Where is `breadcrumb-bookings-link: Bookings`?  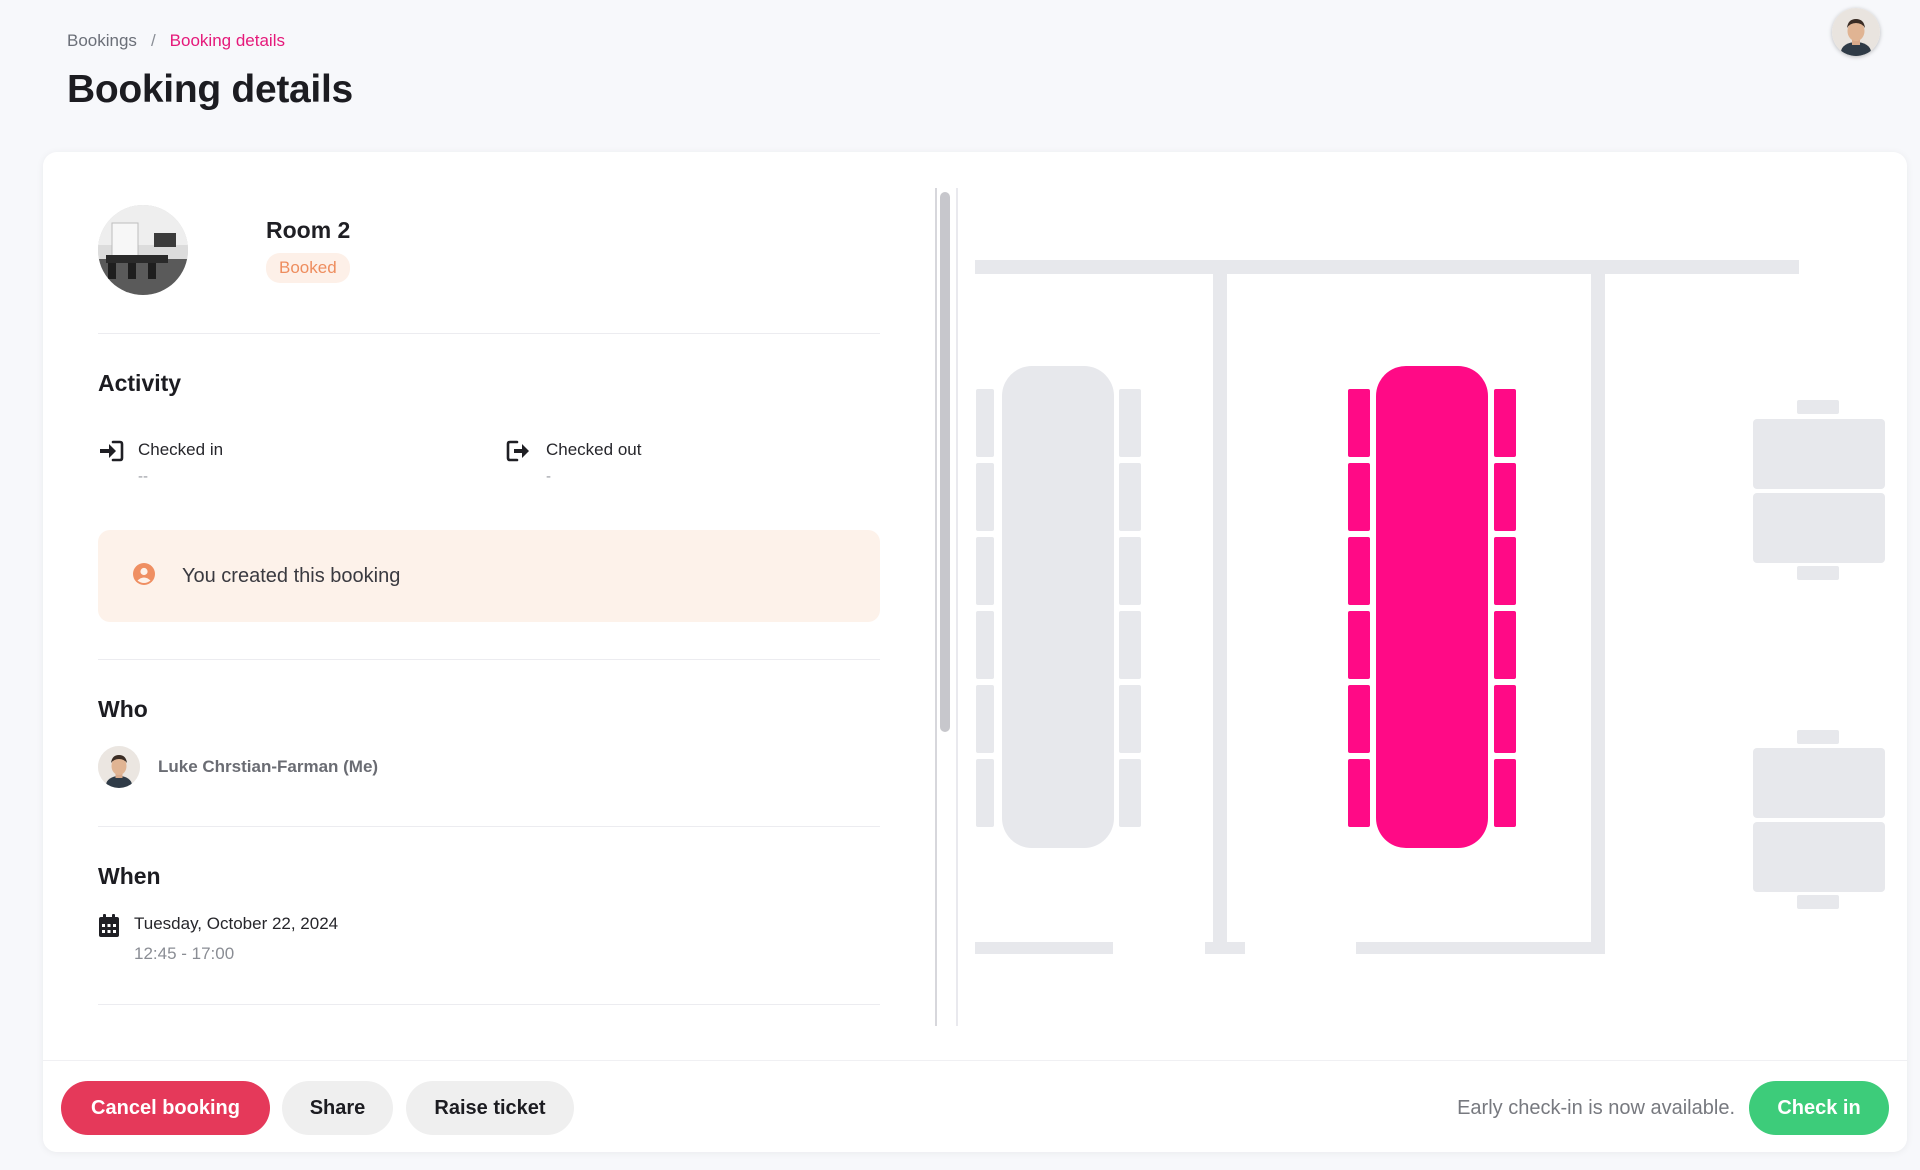 breadcrumb-bookings-link: Bookings is located at coordinates (102, 41).